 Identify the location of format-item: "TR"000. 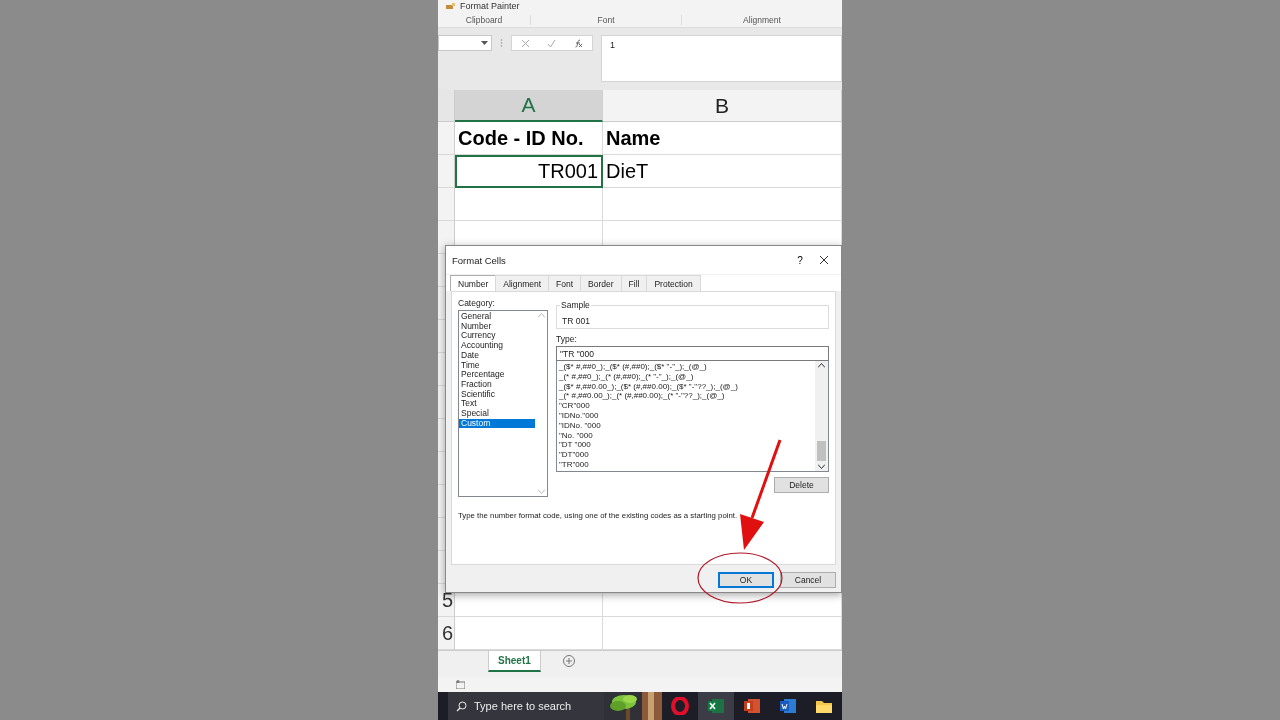
(687, 464).